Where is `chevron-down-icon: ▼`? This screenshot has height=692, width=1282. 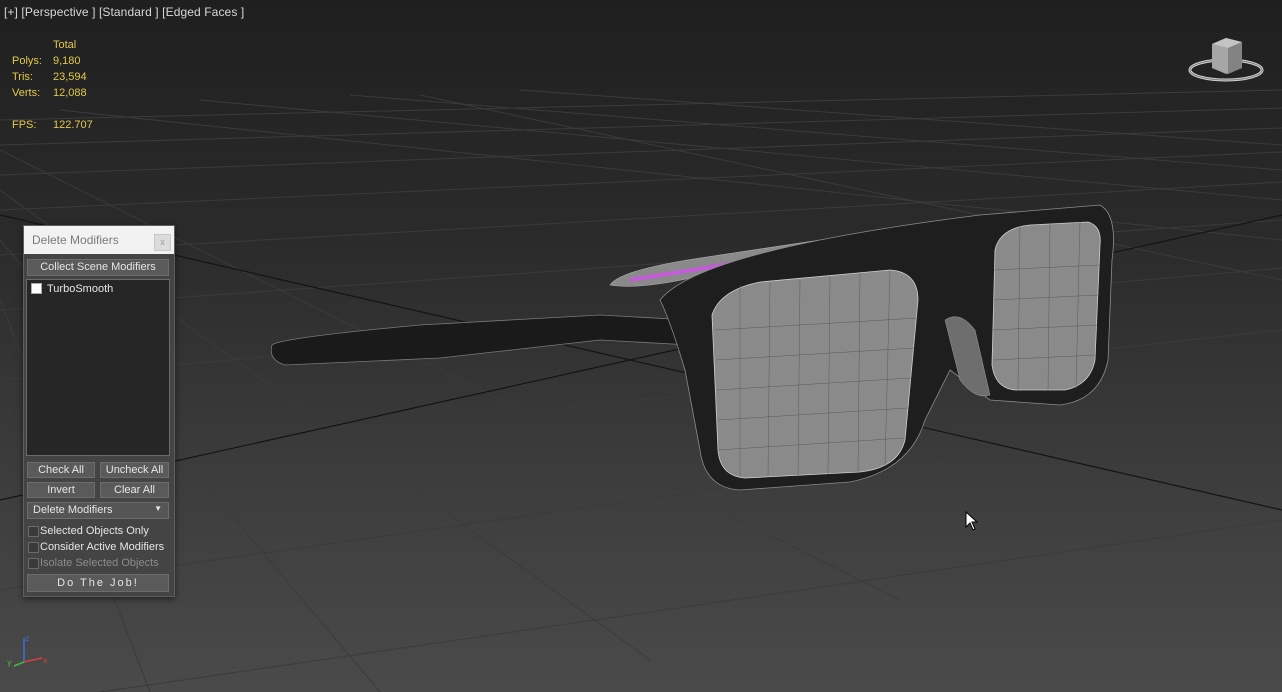
chevron-down-icon: ▼ is located at coordinates (158, 508).